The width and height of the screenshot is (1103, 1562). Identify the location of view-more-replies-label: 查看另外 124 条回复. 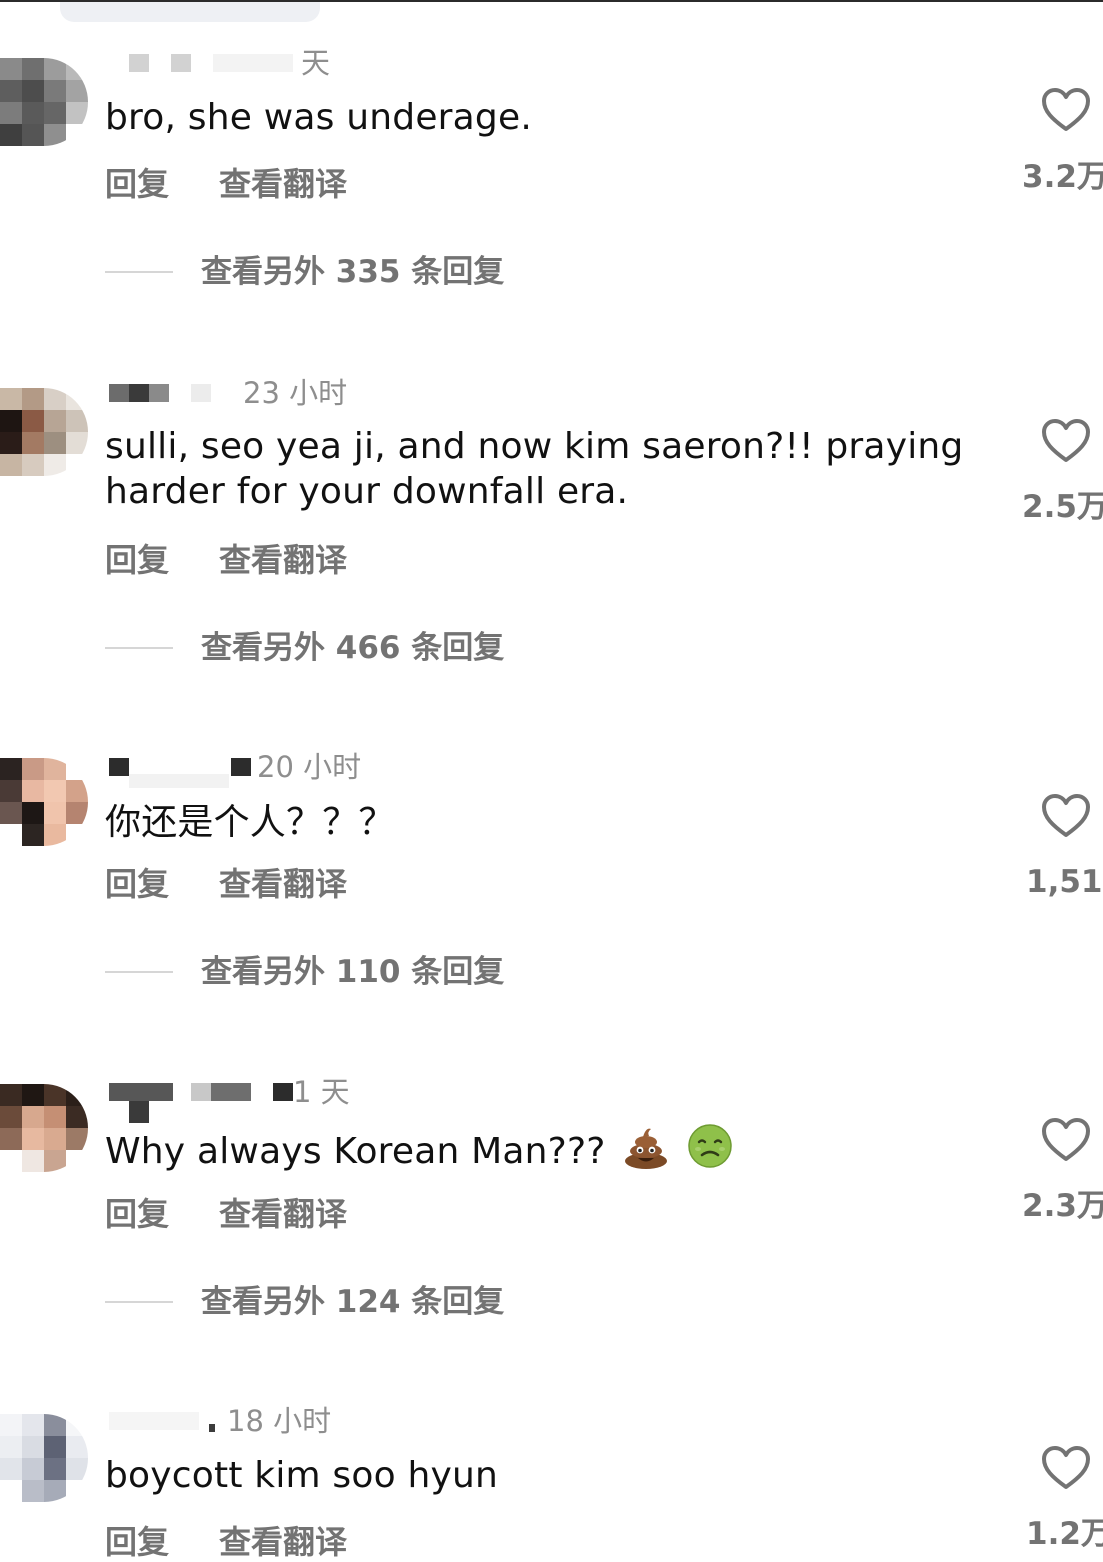
(352, 1302).